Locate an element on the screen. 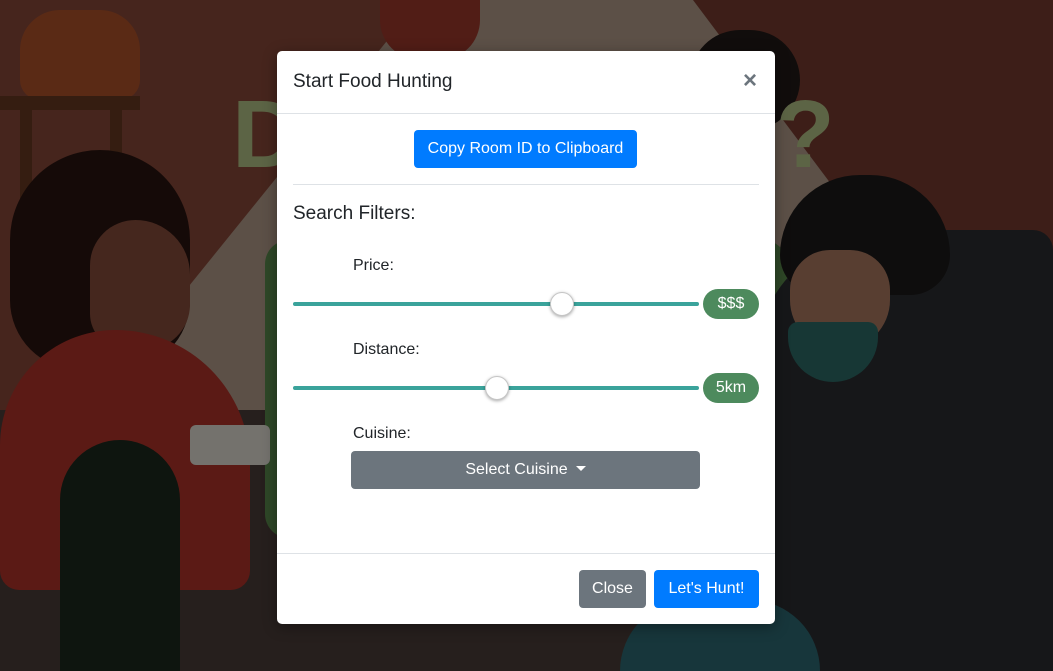 The image size is (1053, 671). distance-label: Distance: is located at coordinates (386, 349).